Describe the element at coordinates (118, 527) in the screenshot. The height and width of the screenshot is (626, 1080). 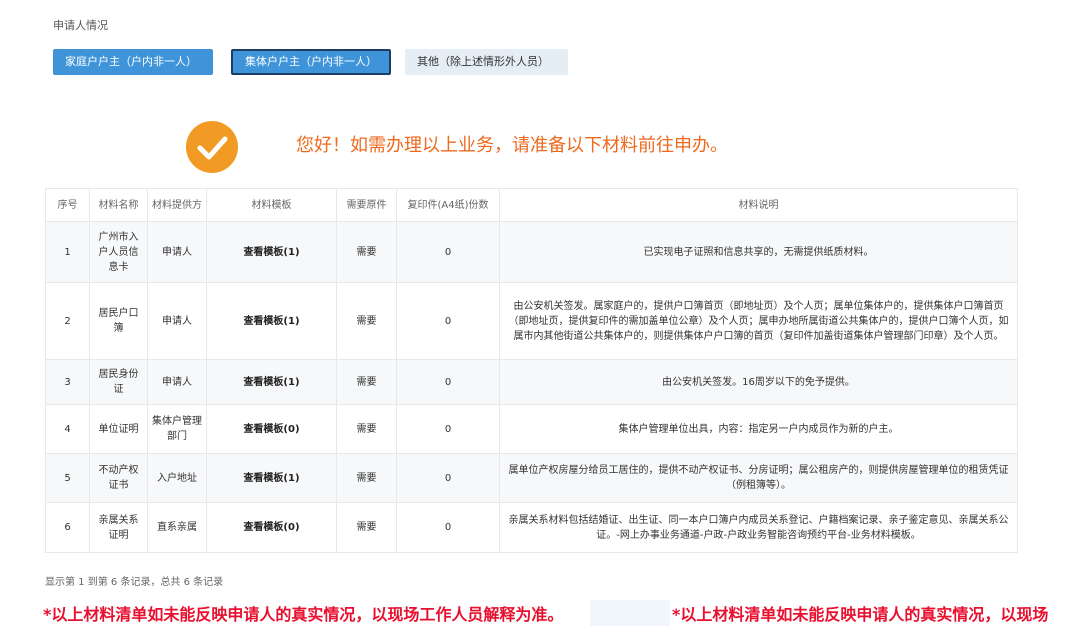
I see `row-name: 亲属关系证明` at that location.